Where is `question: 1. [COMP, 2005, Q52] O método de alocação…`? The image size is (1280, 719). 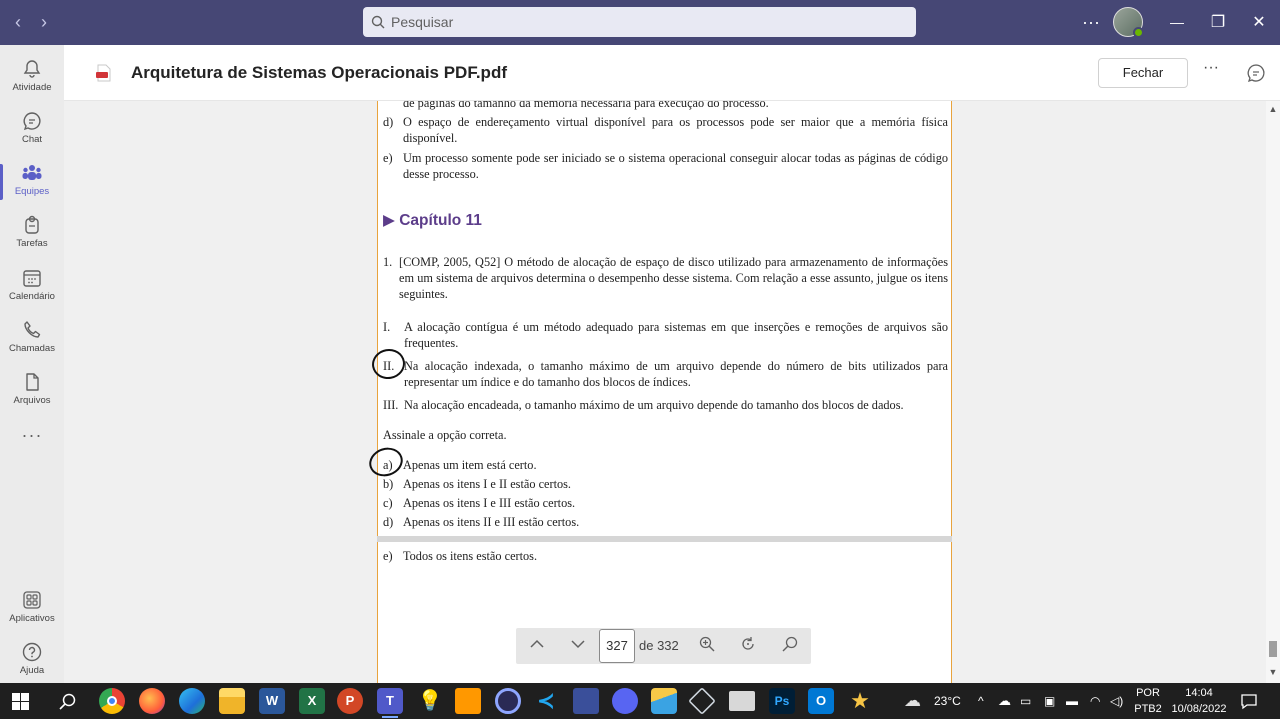 question: 1. [COMP, 2005, Q52] O método de alocação… is located at coordinates (665, 278).